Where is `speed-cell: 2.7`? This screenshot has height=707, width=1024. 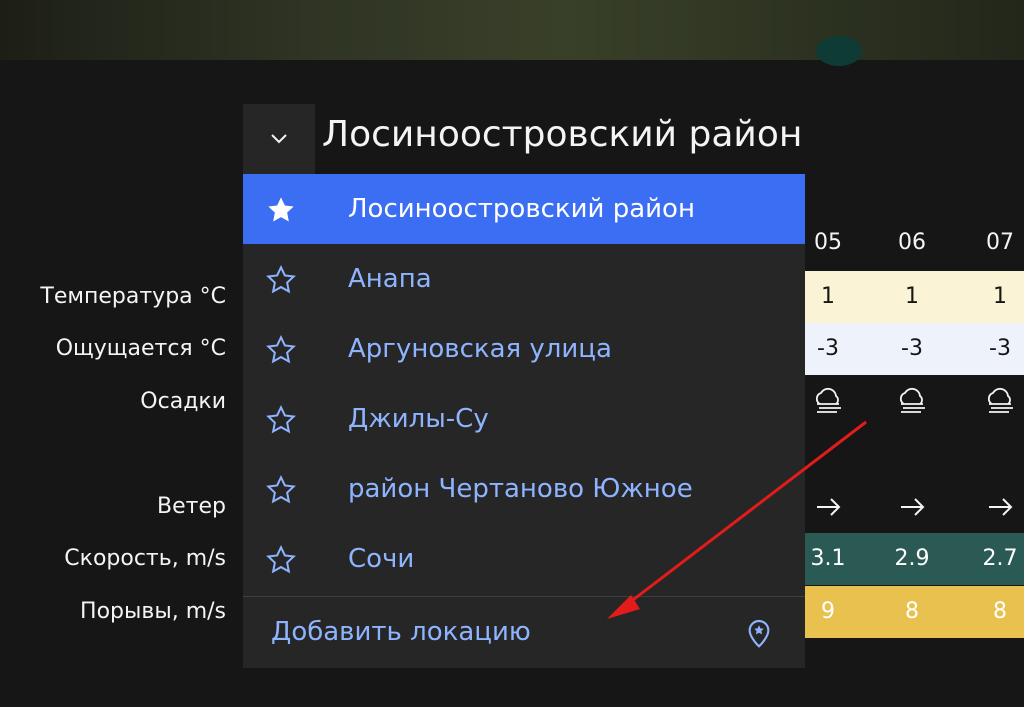
speed-cell: 2.7 is located at coordinates (1000, 558).